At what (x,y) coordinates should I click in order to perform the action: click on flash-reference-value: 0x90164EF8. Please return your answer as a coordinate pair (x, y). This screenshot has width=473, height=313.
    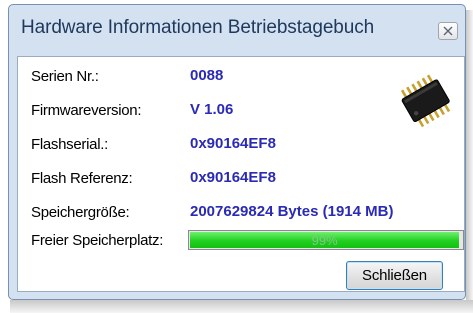
    Looking at the image, I should click on (233, 177).